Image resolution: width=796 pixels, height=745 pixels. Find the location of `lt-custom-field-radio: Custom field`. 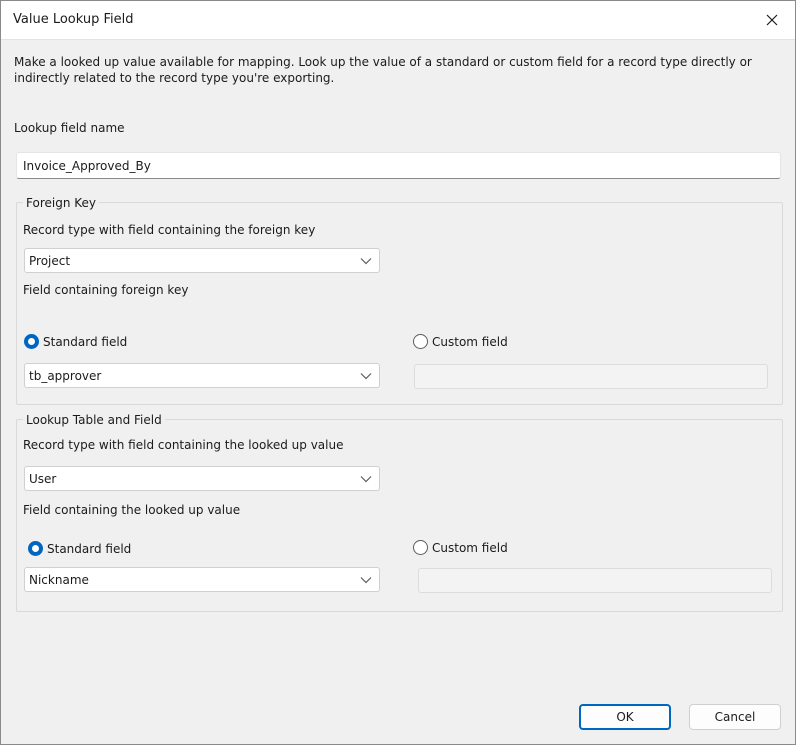

lt-custom-field-radio: Custom field is located at coordinates (460, 547).